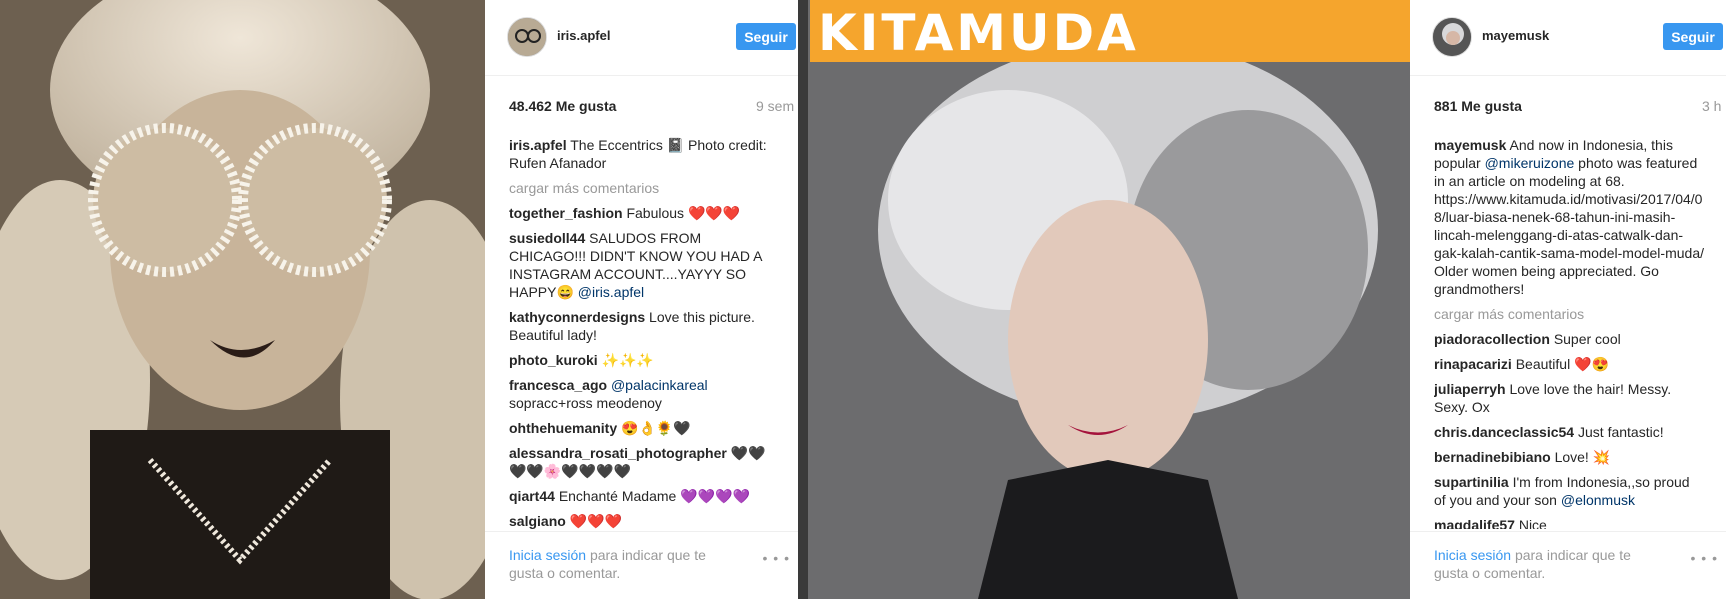 The image size is (1726, 599). I want to click on kitamuda-banner: KITAMUDA, so click(1110, 31).